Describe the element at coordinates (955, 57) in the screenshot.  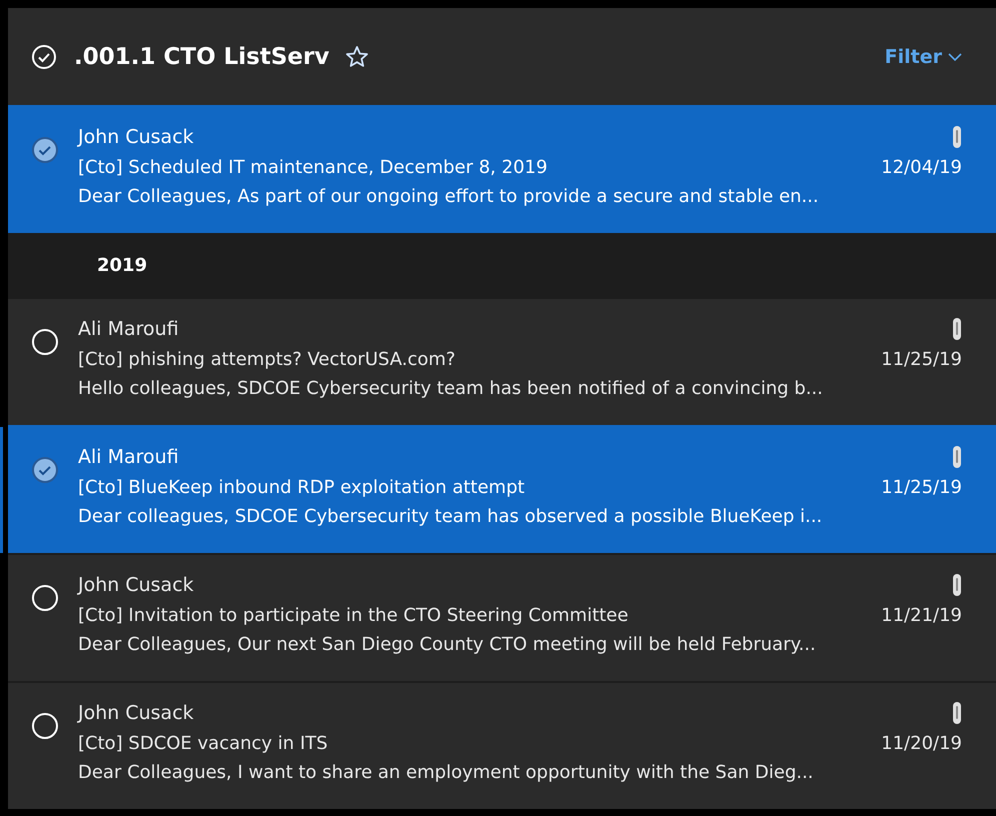
I see `chevron-down-icon` at that location.